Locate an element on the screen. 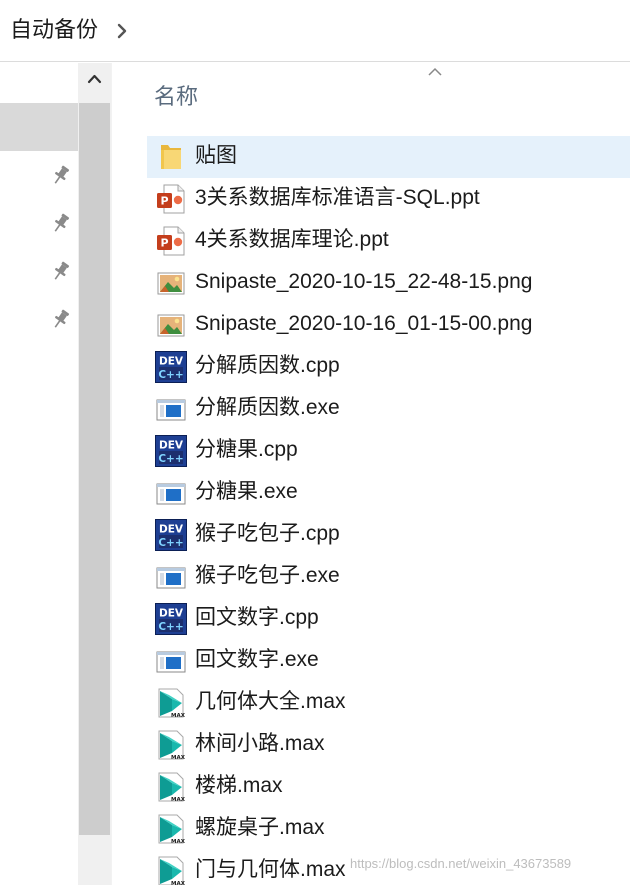 The image size is (630, 885). file-row: MAX 楼梯.max is located at coordinates (388, 787).